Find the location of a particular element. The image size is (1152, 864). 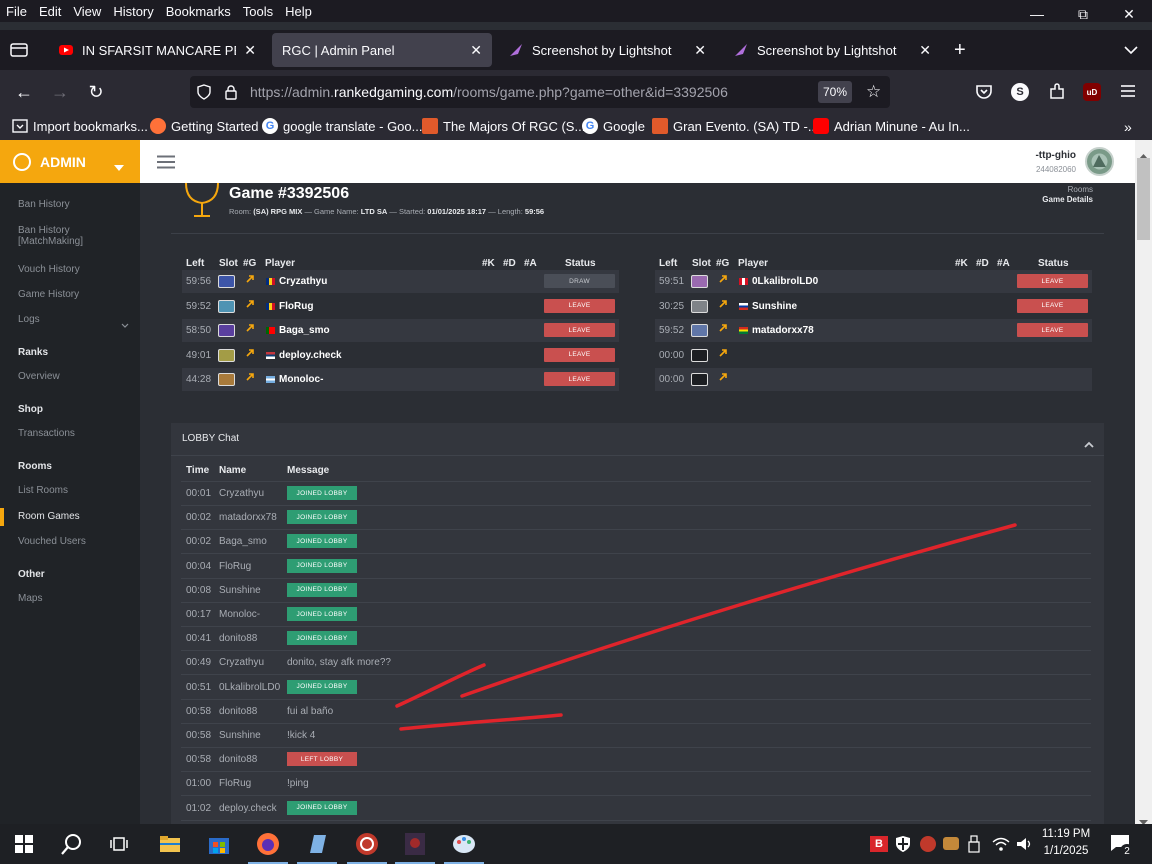

forward-button: → is located at coordinates (60, 92).